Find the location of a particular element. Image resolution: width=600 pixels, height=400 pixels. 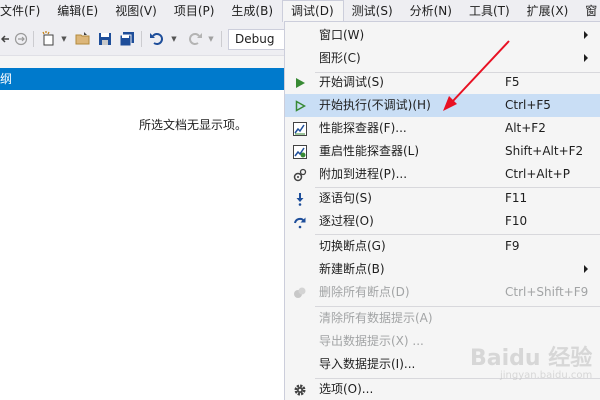

watermark-url: jingyan.baidu.com is located at coordinates (546, 375).